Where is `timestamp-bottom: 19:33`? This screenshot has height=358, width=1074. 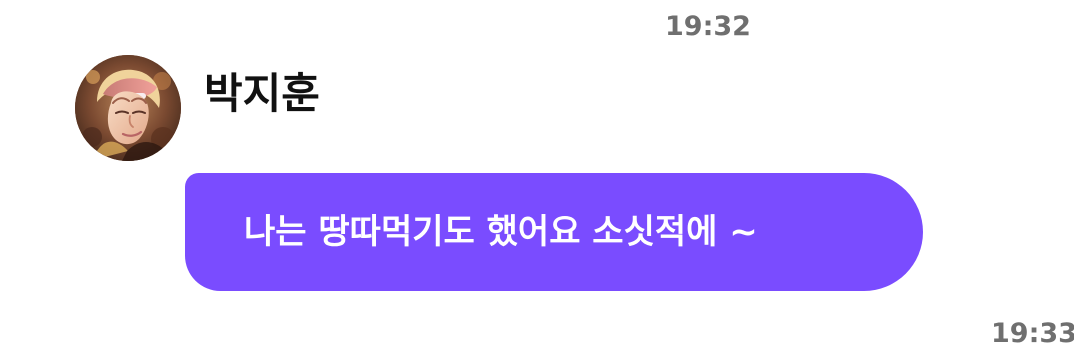
timestamp-bottom: 19:33 is located at coordinates (1032, 333).